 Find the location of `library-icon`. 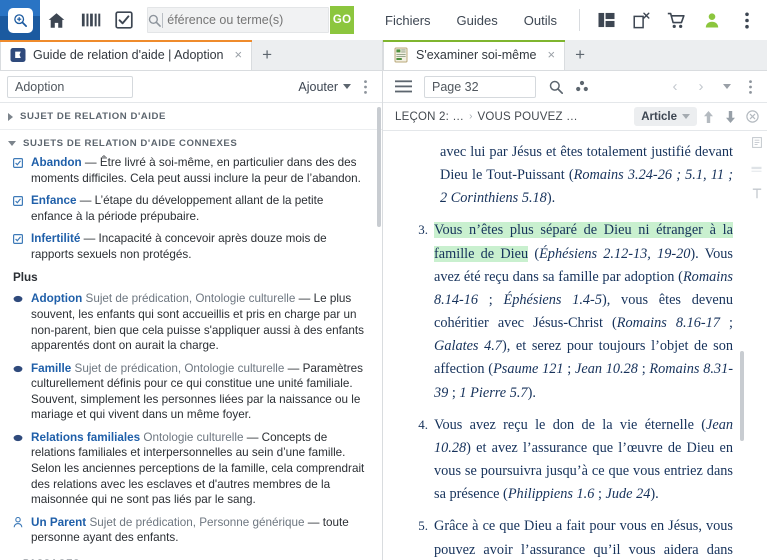

library-icon is located at coordinates (91, 20).